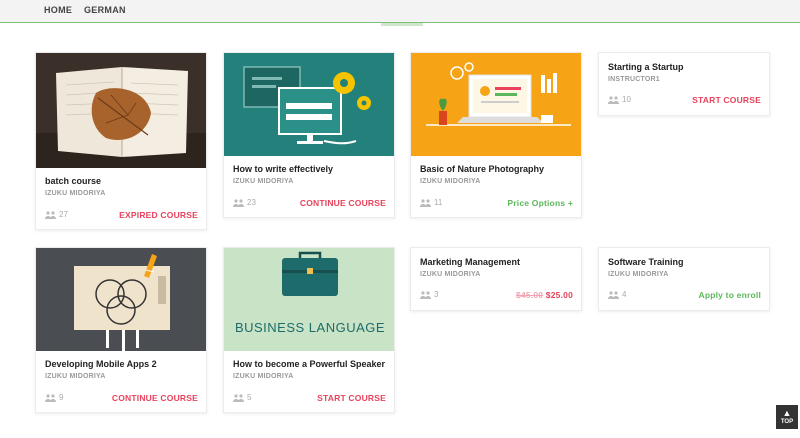 Image resolution: width=800 pixels, height=438 pixels. Describe the element at coordinates (61, 397) in the screenshot. I see `student-count-value: 9` at that location.